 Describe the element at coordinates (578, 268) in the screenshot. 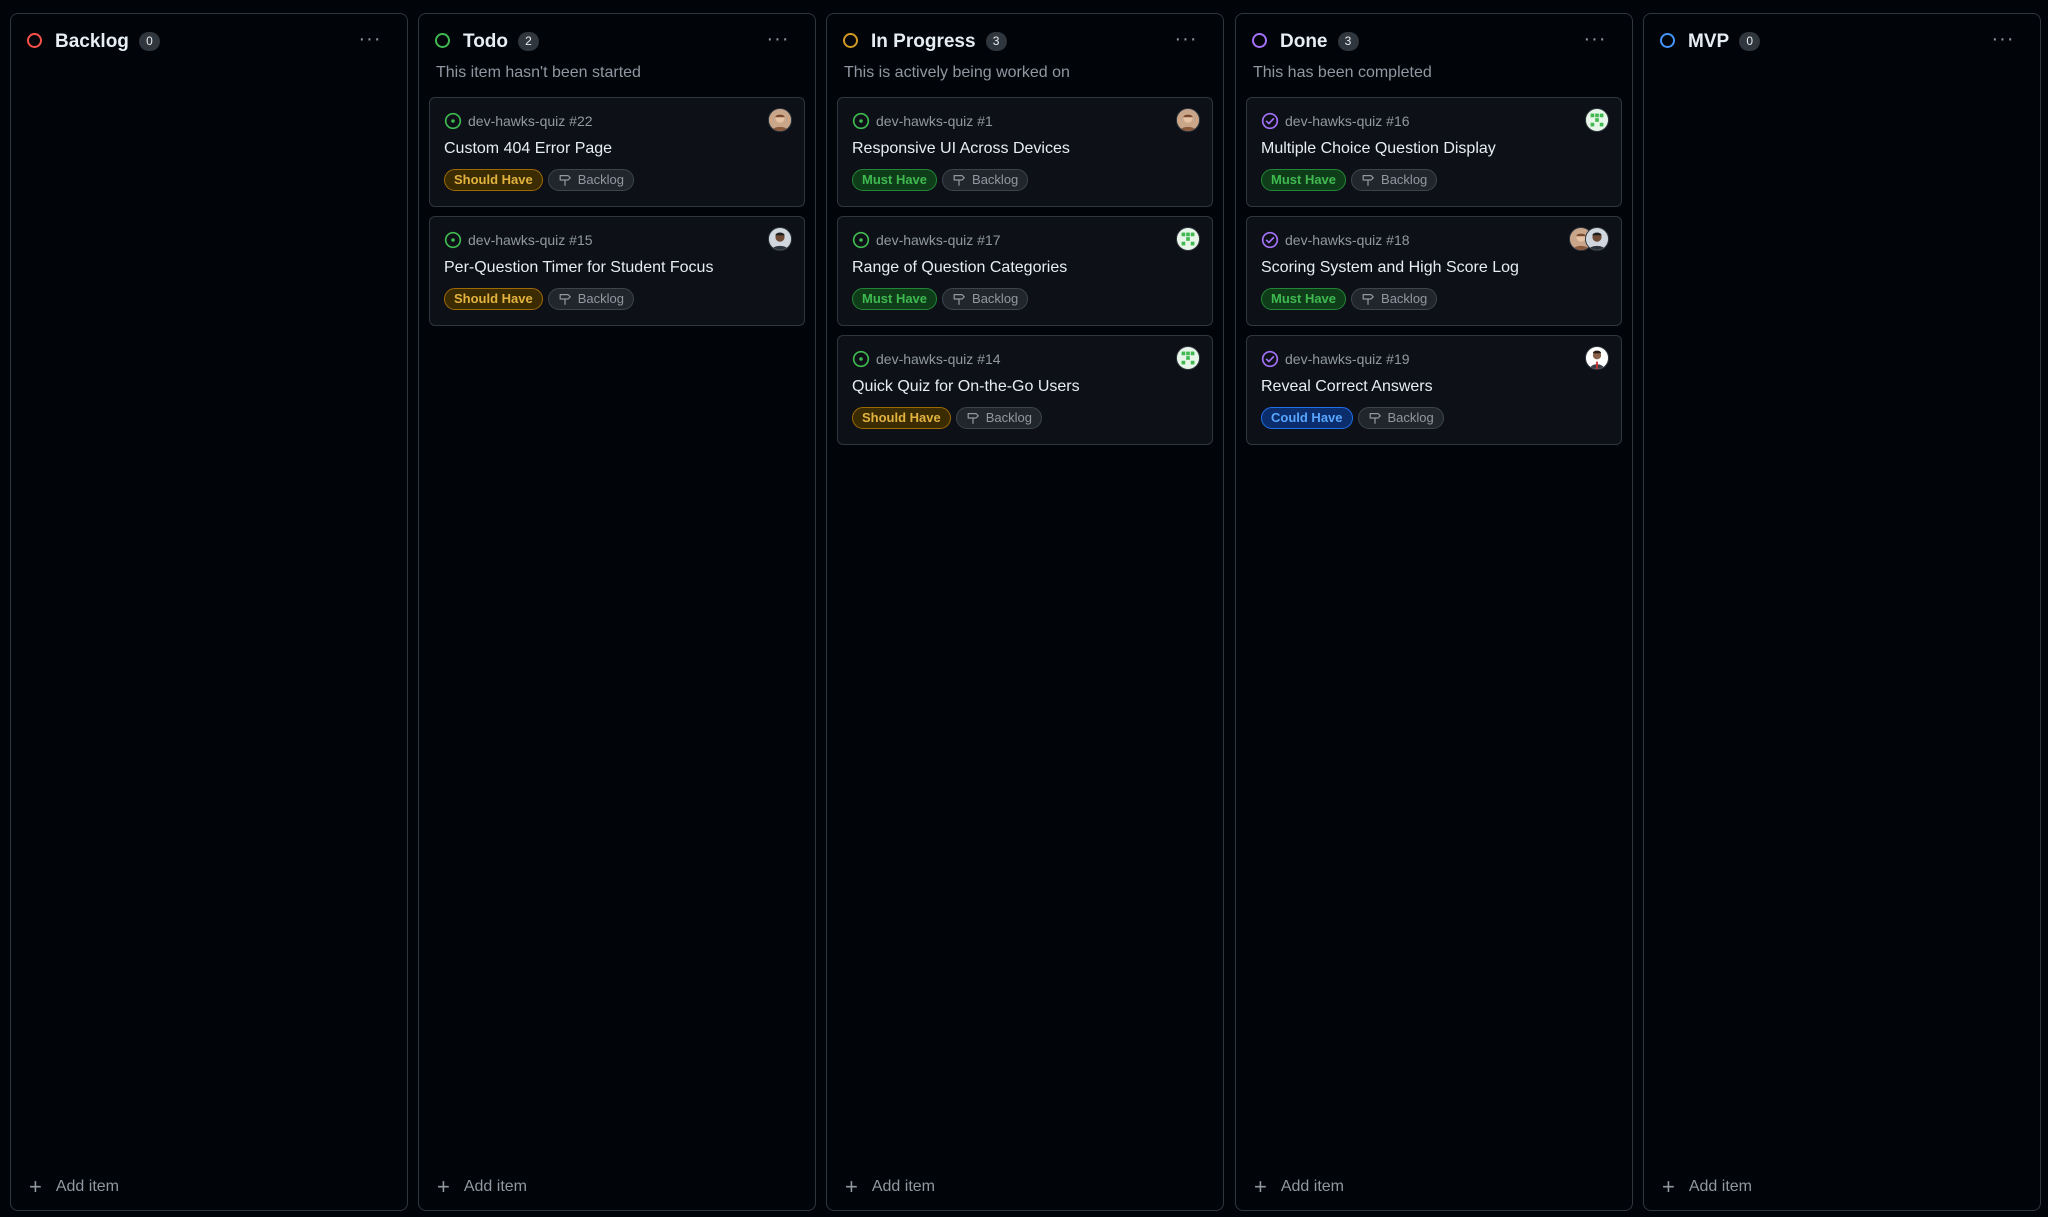

I see `issue-title: Per-Question Timer for Student Focus` at that location.